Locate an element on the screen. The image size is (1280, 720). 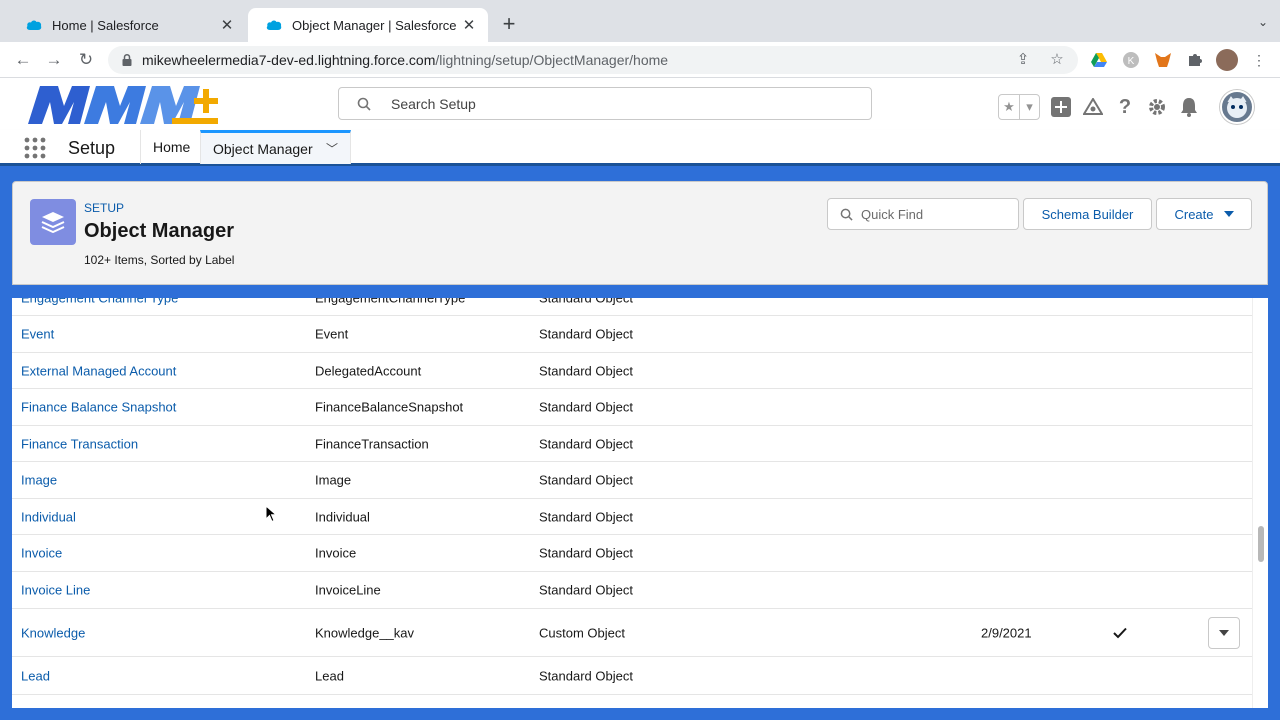
api-name-cell: Lead is located at coordinates (329, 675).